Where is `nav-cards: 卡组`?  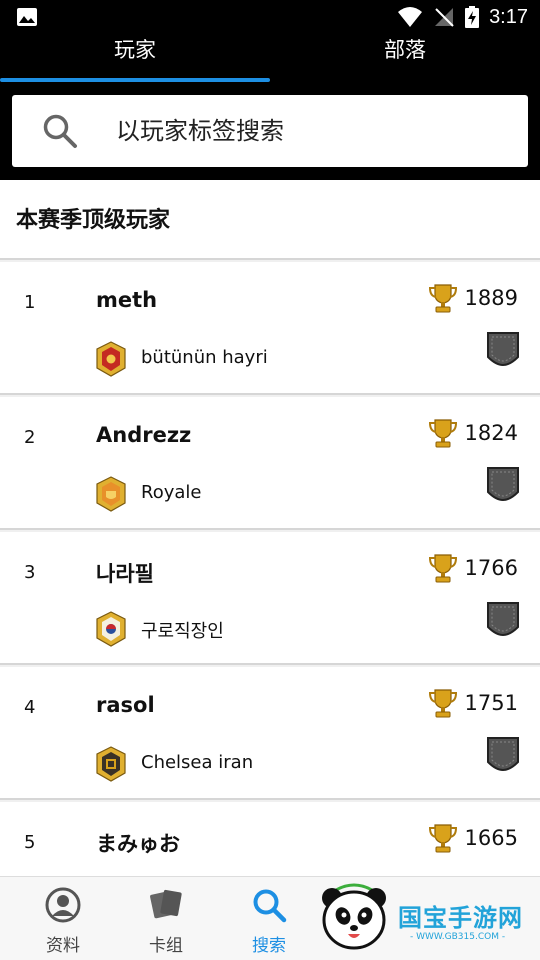
nav-cards: 卡组 is located at coordinates (166, 918).